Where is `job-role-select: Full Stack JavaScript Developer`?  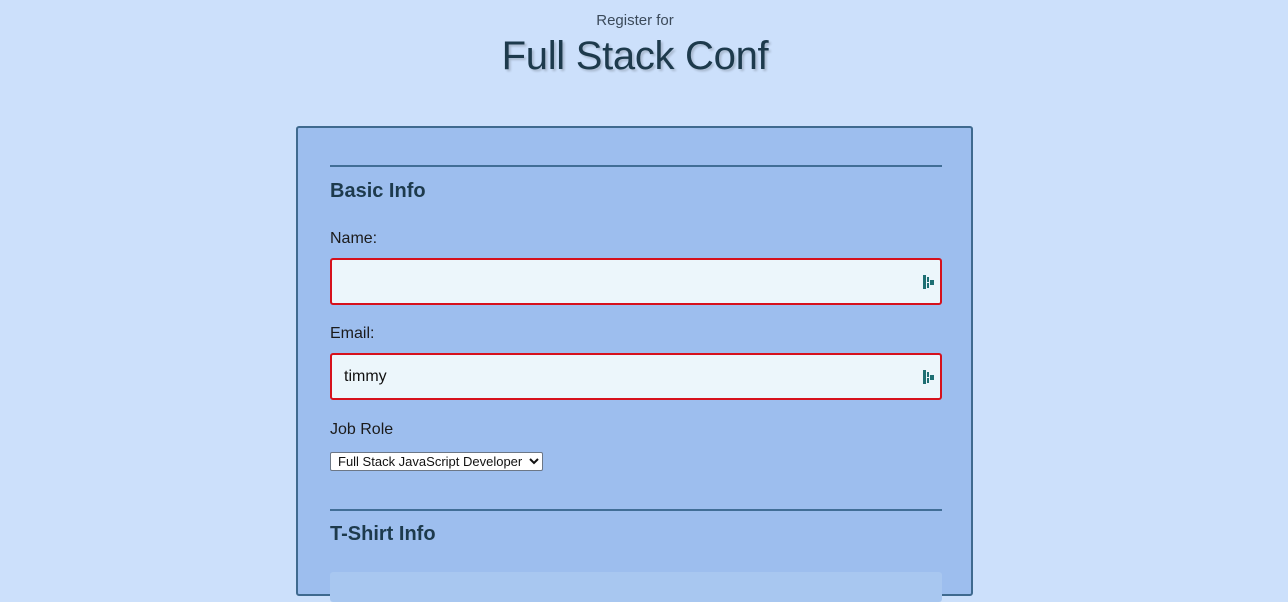
job-role-select: Full Stack JavaScript Developer is located at coordinates (436, 461).